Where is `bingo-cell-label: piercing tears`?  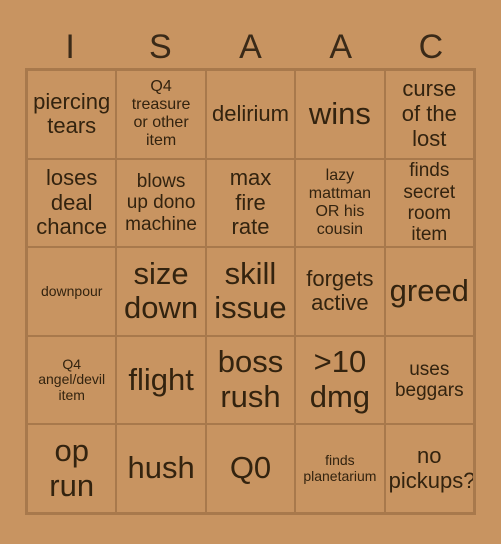 bingo-cell-label: piercing tears is located at coordinates (72, 113).